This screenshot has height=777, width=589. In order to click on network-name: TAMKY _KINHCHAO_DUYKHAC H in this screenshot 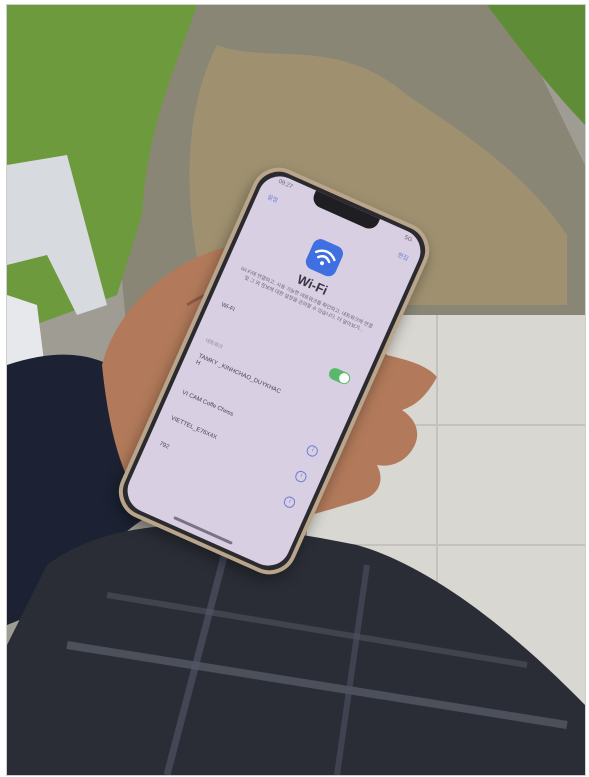, I will do `click(238, 377)`.